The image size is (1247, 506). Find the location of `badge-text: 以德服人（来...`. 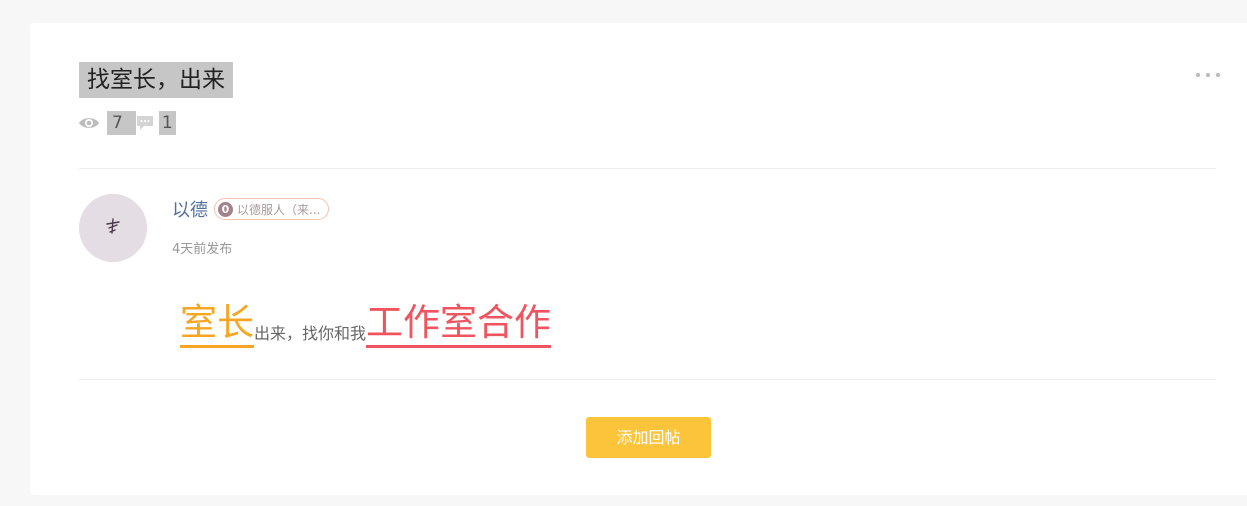

badge-text: 以德服人（来... is located at coordinates (279, 209).